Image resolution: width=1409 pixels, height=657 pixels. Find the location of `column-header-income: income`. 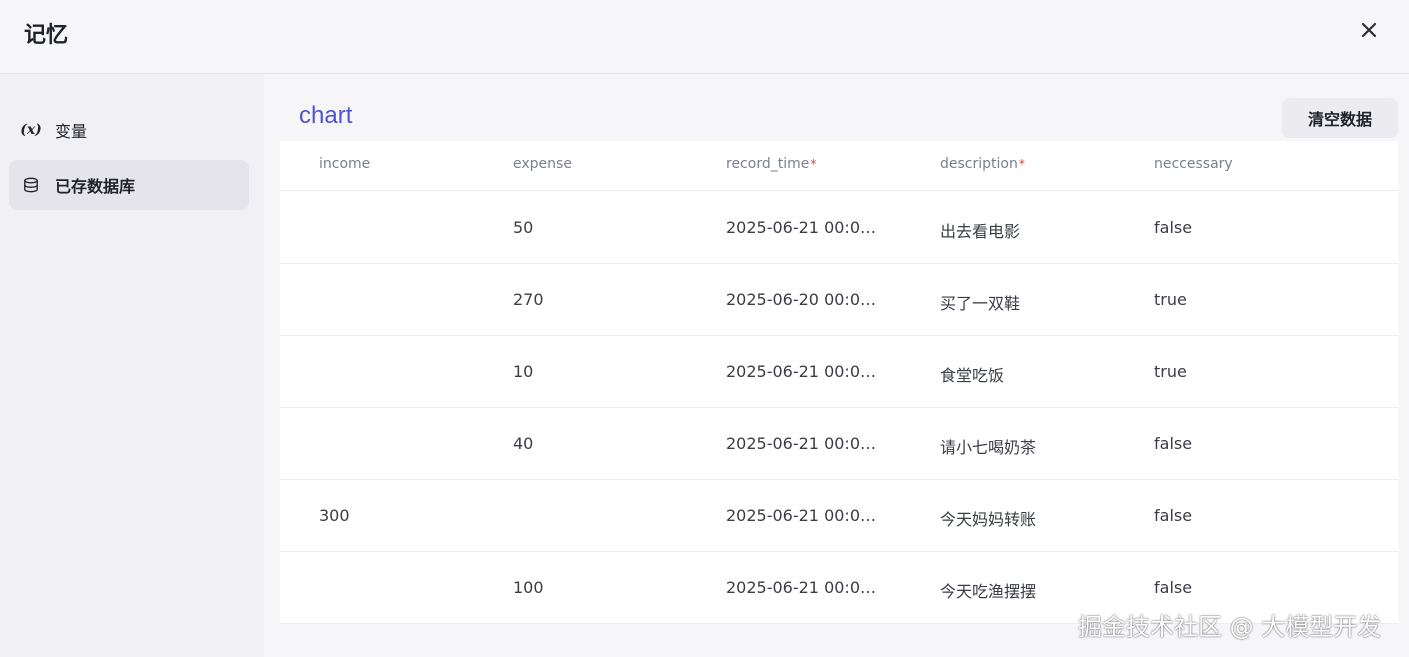

column-header-income: income is located at coordinates (344, 164).